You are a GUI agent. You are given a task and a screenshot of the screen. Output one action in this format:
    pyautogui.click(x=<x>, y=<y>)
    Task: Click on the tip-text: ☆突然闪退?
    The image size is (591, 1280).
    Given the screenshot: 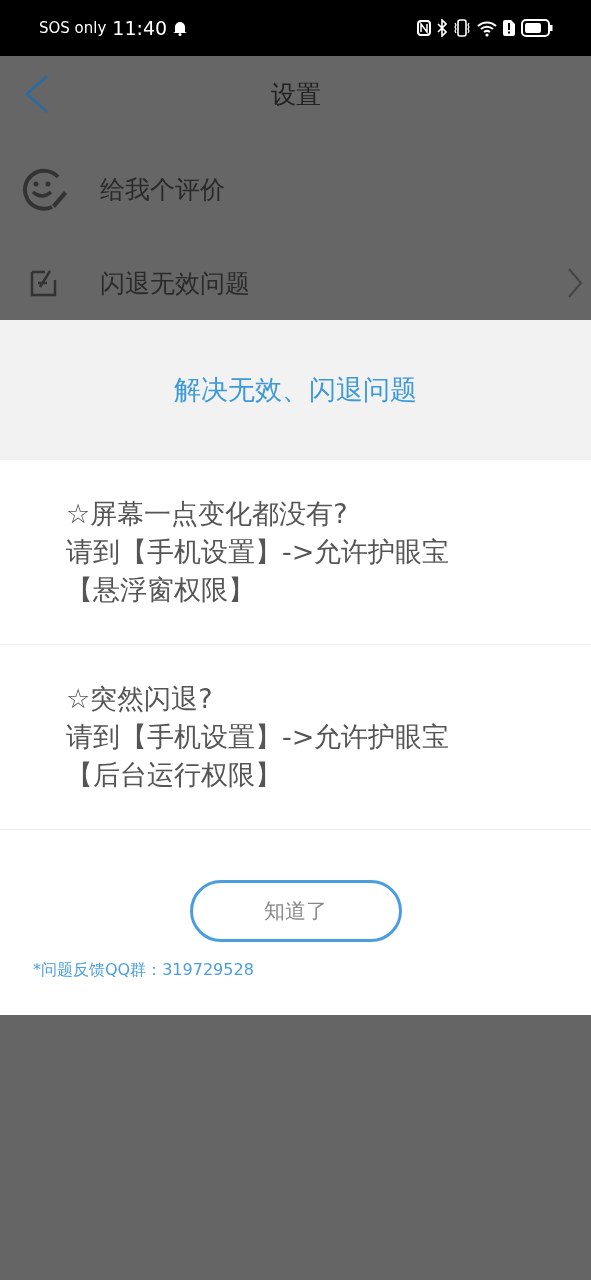 What is the action you would take?
    pyautogui.click(x=140, y=699)
    